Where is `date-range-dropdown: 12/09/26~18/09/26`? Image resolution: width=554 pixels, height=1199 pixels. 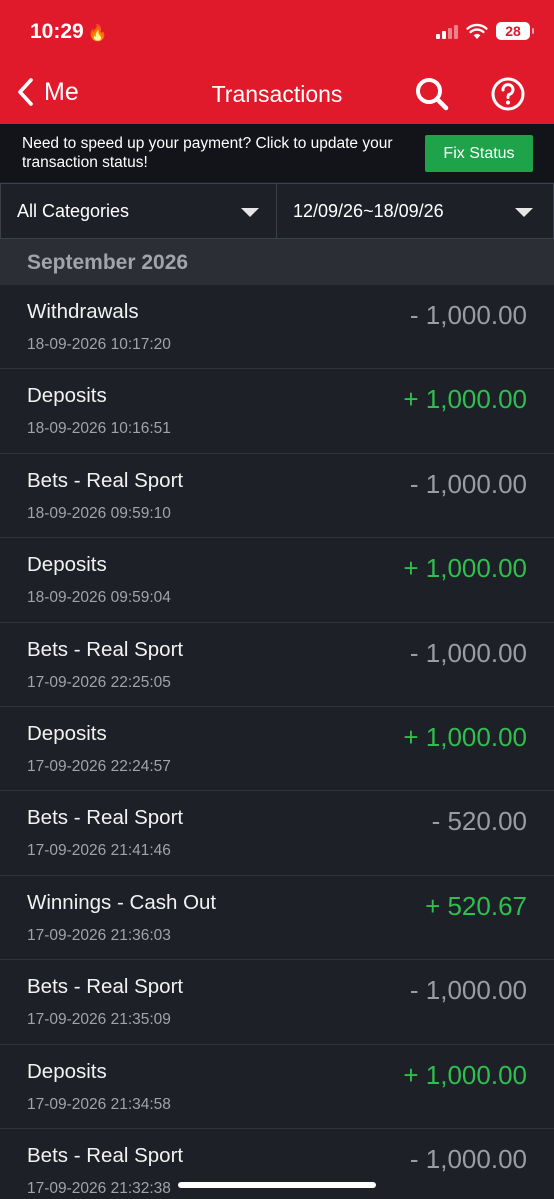
date-range-dropdown: 12/09/26~18/09/26 is located at coordinates (415, 211).